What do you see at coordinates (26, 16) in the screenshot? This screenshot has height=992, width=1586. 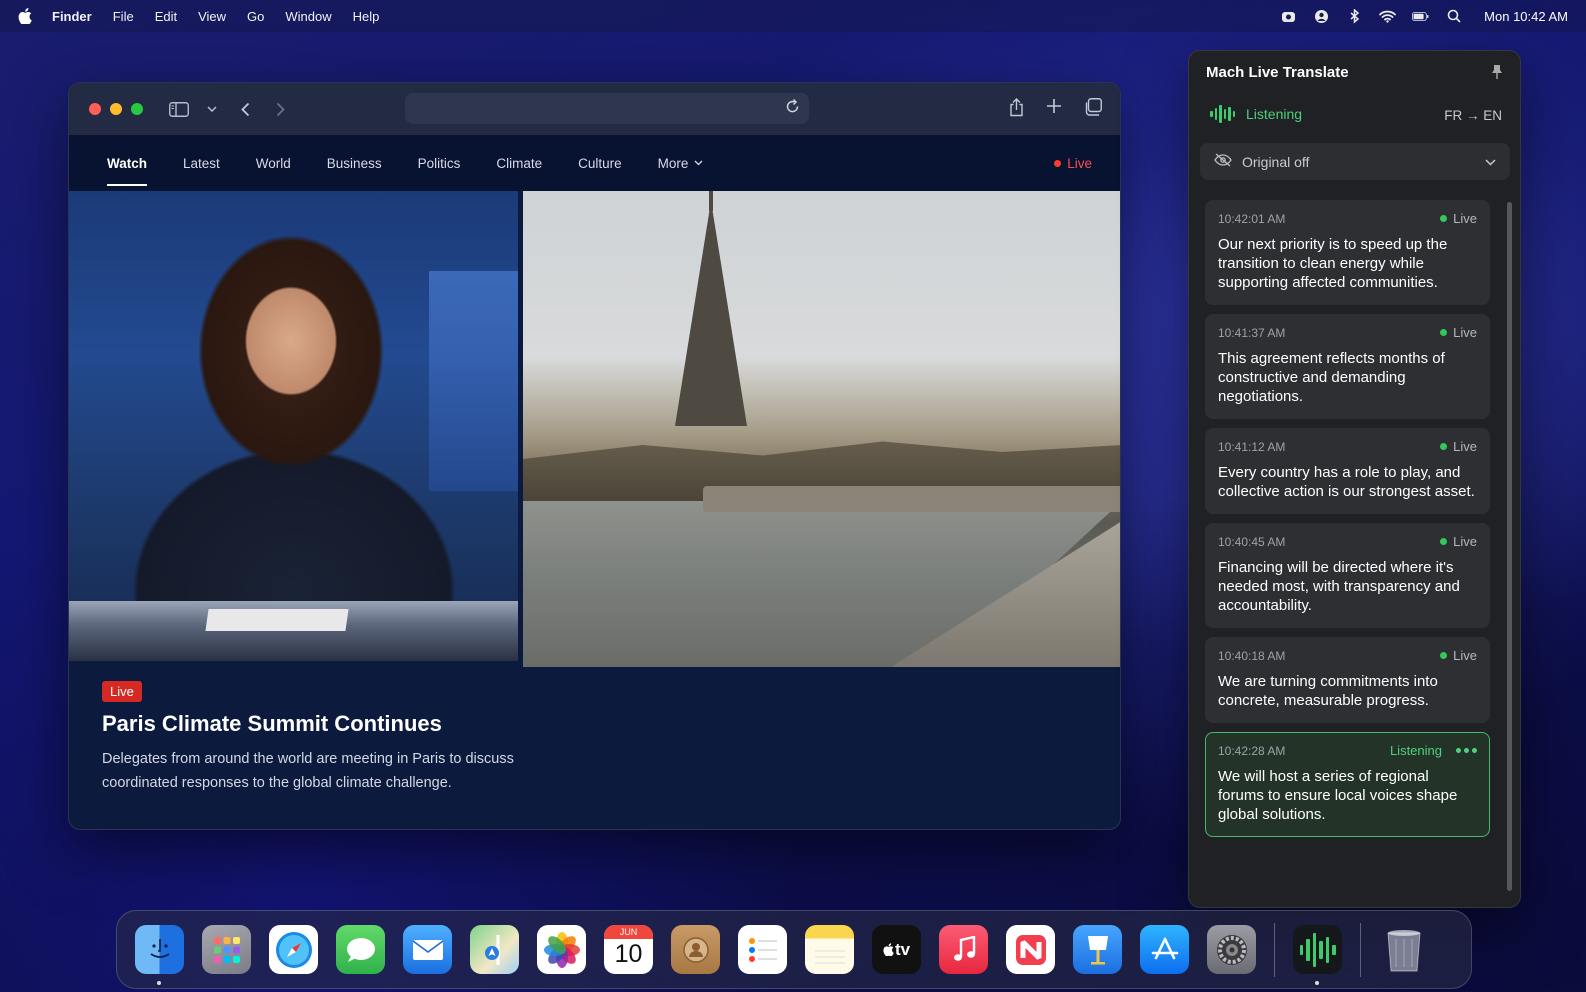 I see `apple-menu-icon` at bounding box center [26, 16].